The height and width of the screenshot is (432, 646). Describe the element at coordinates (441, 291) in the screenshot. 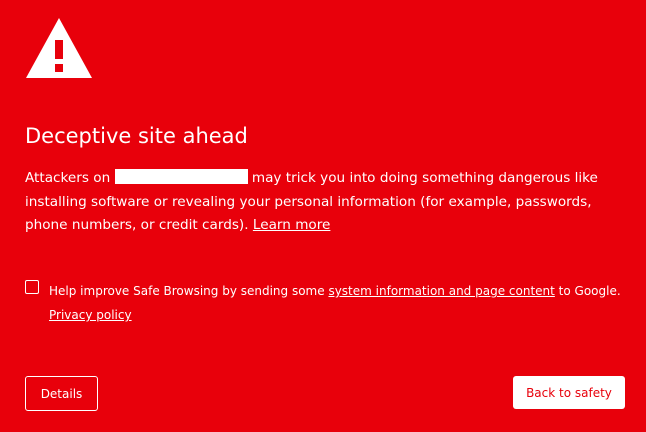

I see `system-information-link: system information and page content` at that location.